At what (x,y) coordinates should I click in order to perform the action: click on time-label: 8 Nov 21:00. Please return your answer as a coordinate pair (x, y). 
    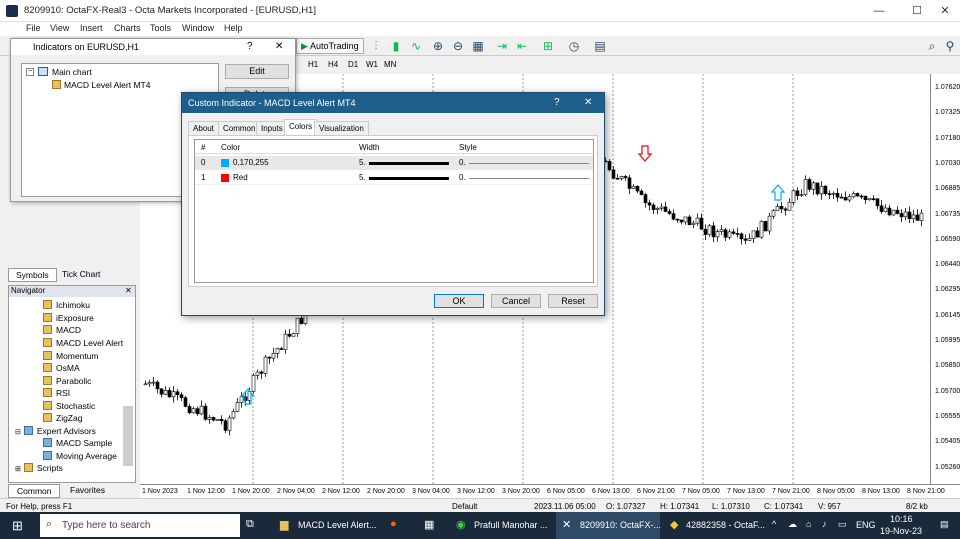
    Looking at the image, I should click on (926, 491).